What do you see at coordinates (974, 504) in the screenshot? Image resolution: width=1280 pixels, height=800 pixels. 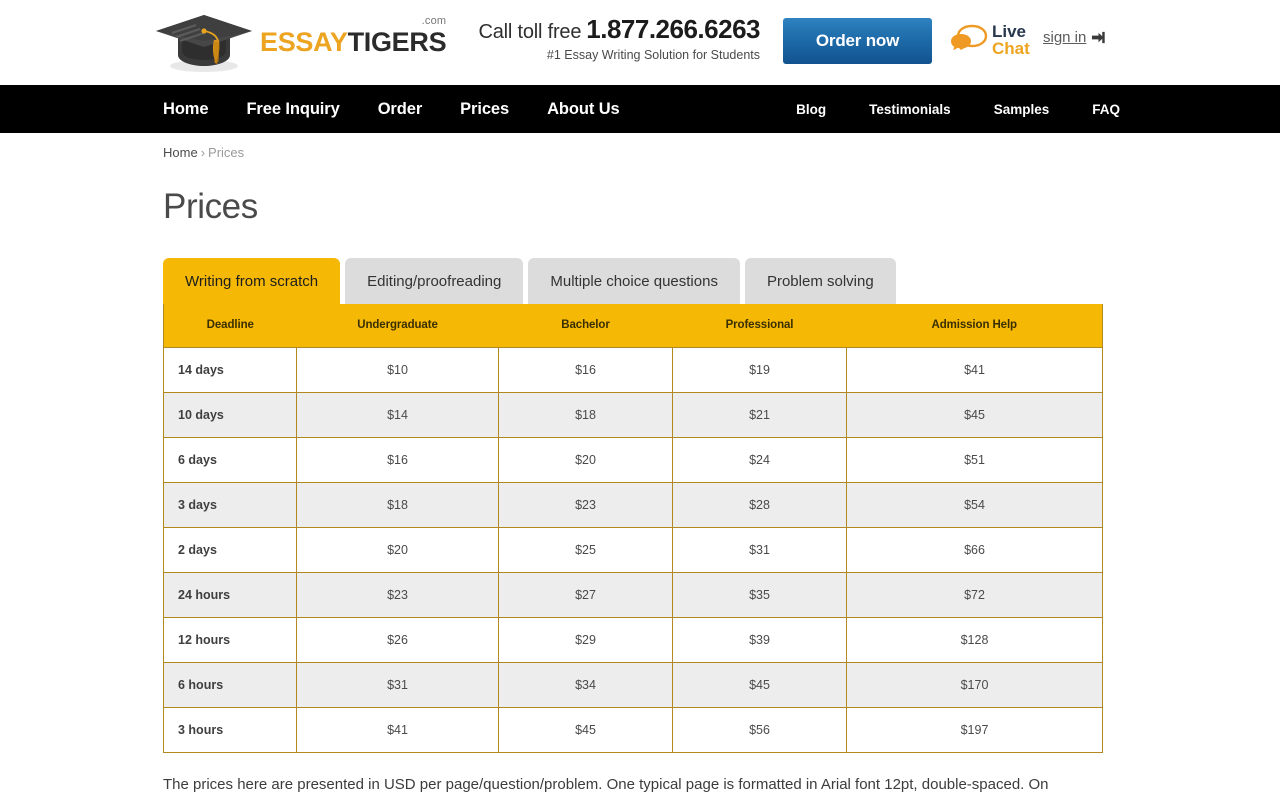 I see `cell-admission-help: $54` at bounding box center [974, 504].